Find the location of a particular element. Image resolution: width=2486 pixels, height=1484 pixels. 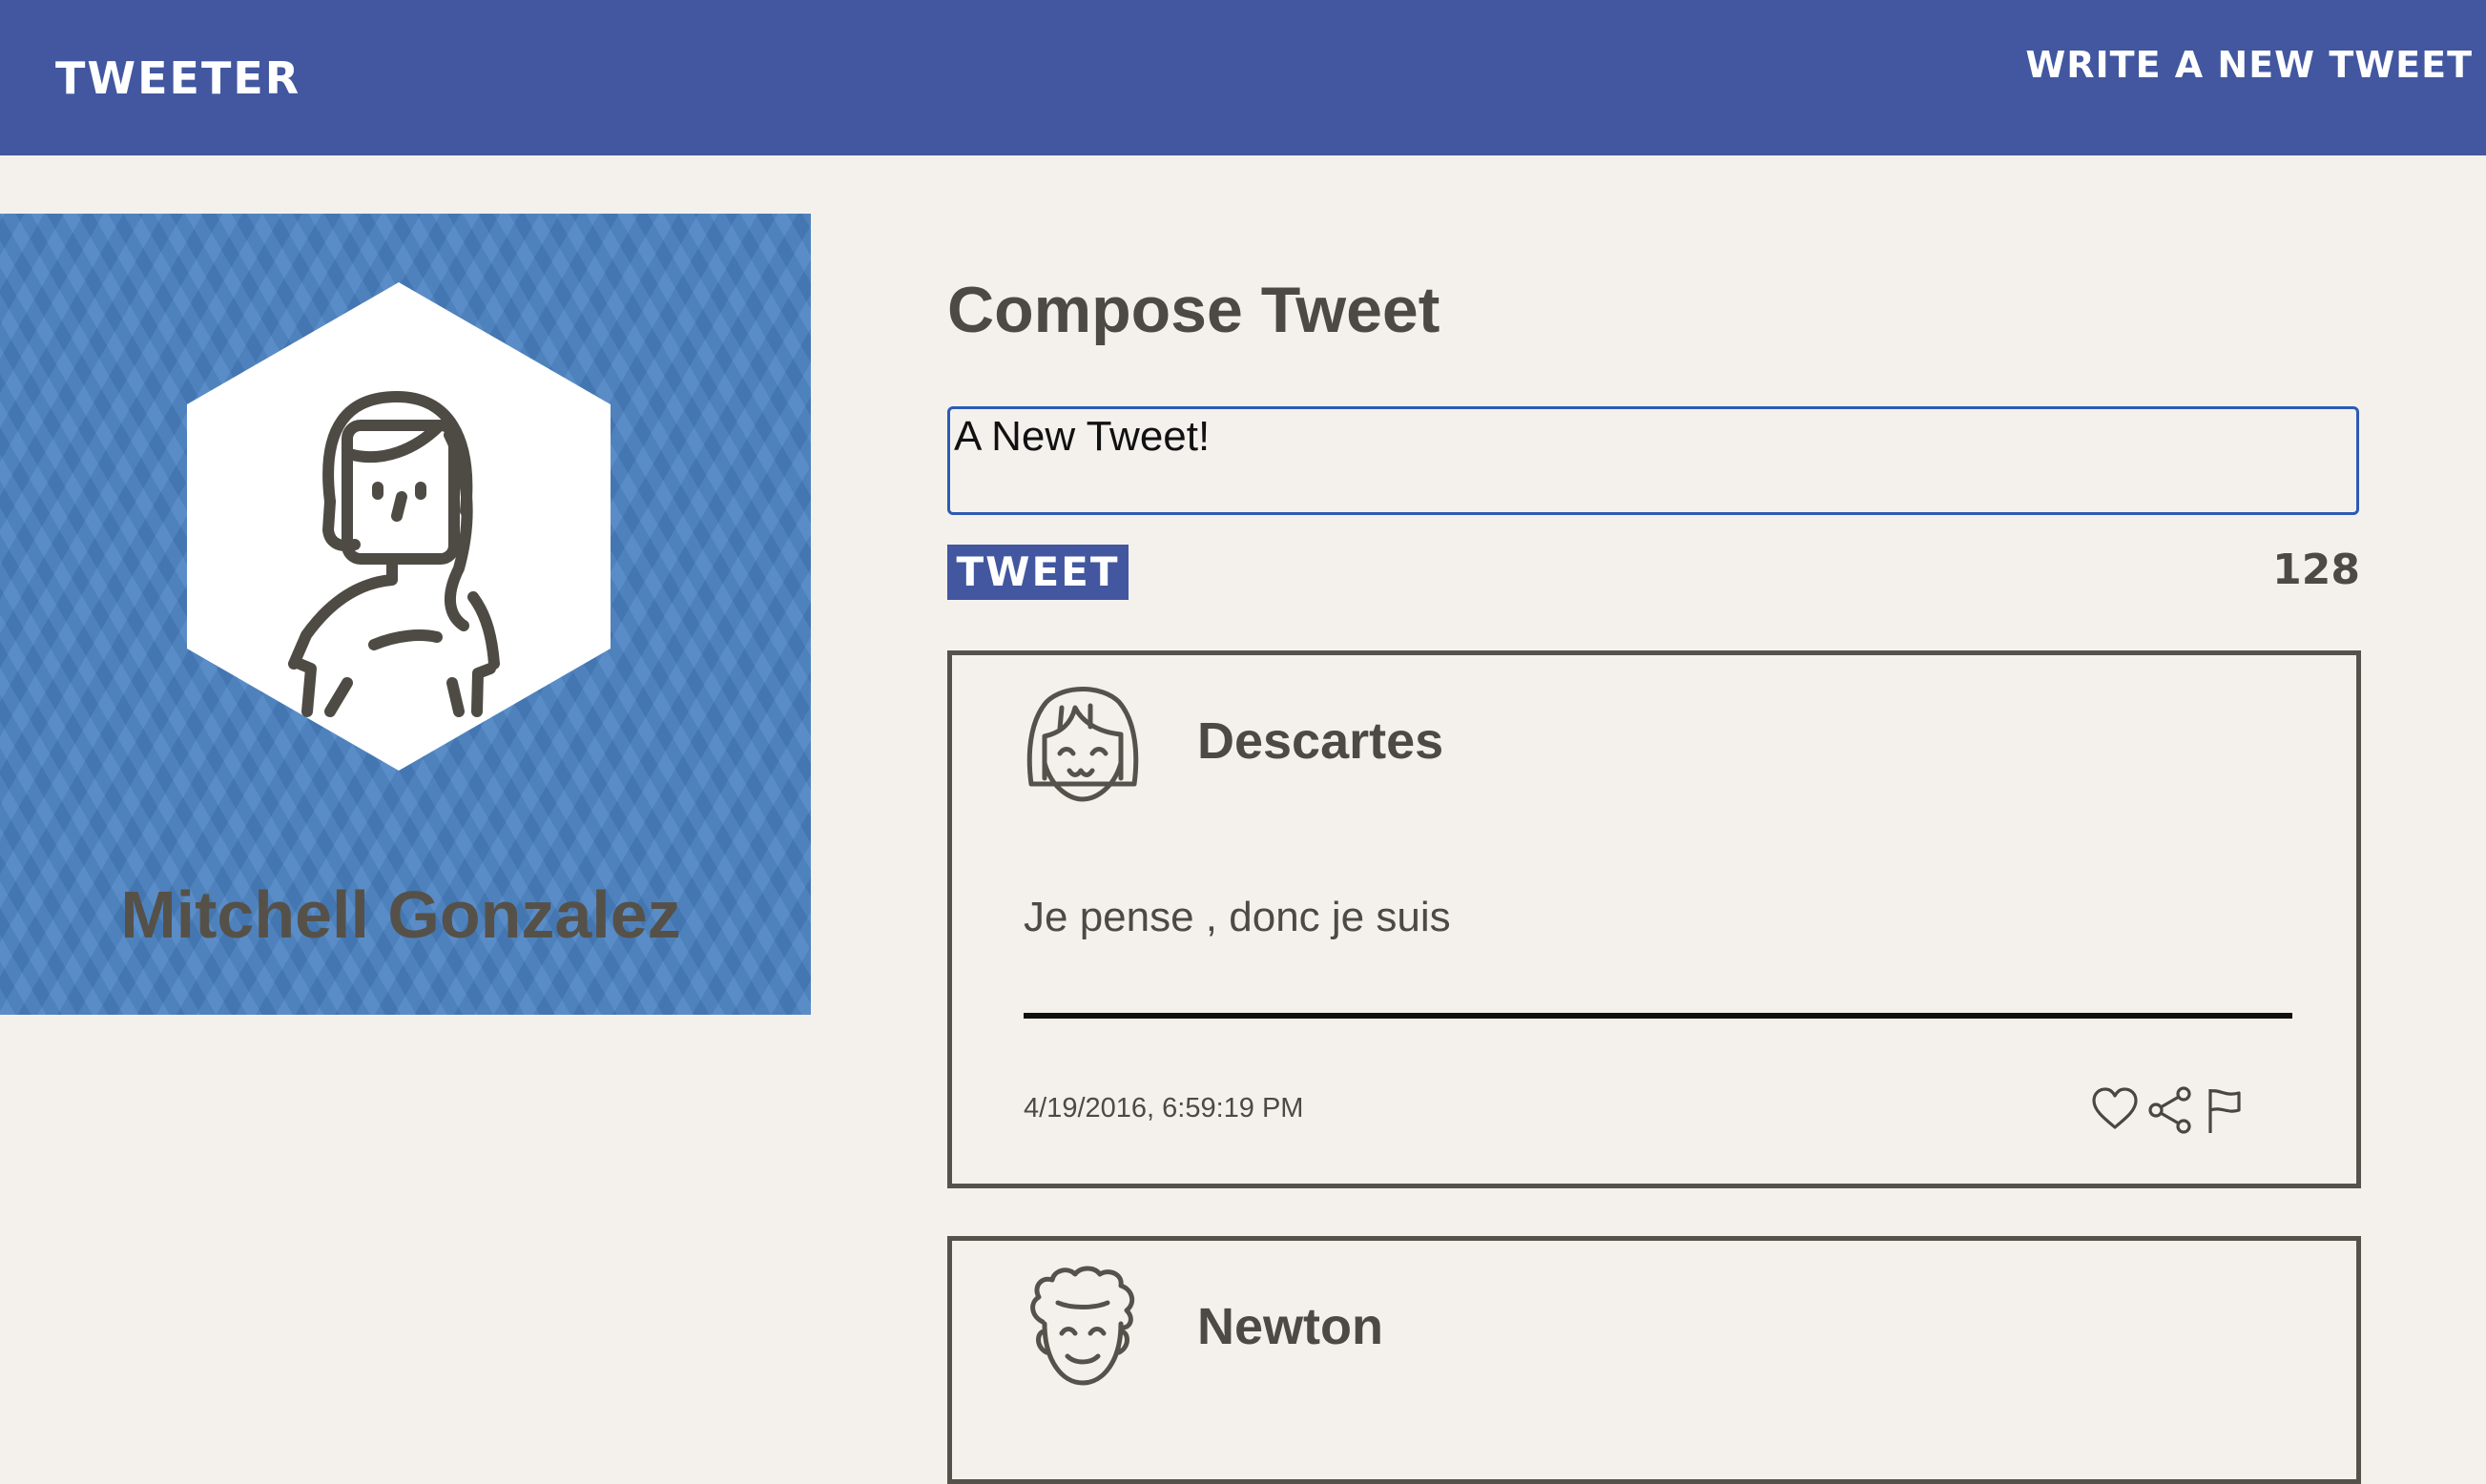

top-navbar: TWEETER WRITE A NEW TWEET is located at coordinates (1243, 77).